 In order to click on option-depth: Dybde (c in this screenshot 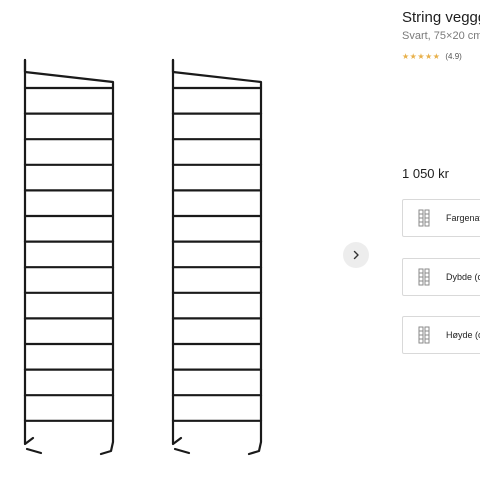, I will do `click(441, 277)`.